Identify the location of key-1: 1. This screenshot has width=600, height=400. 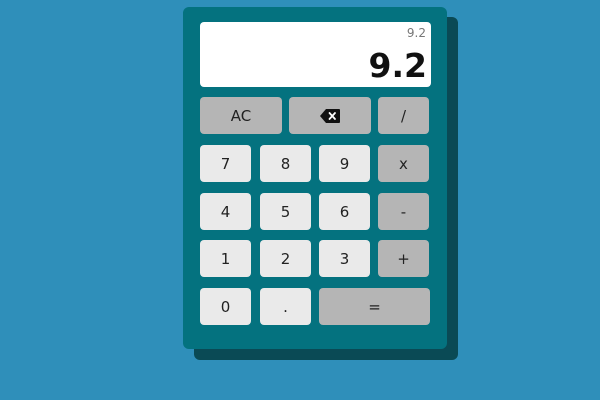
(225, 258).